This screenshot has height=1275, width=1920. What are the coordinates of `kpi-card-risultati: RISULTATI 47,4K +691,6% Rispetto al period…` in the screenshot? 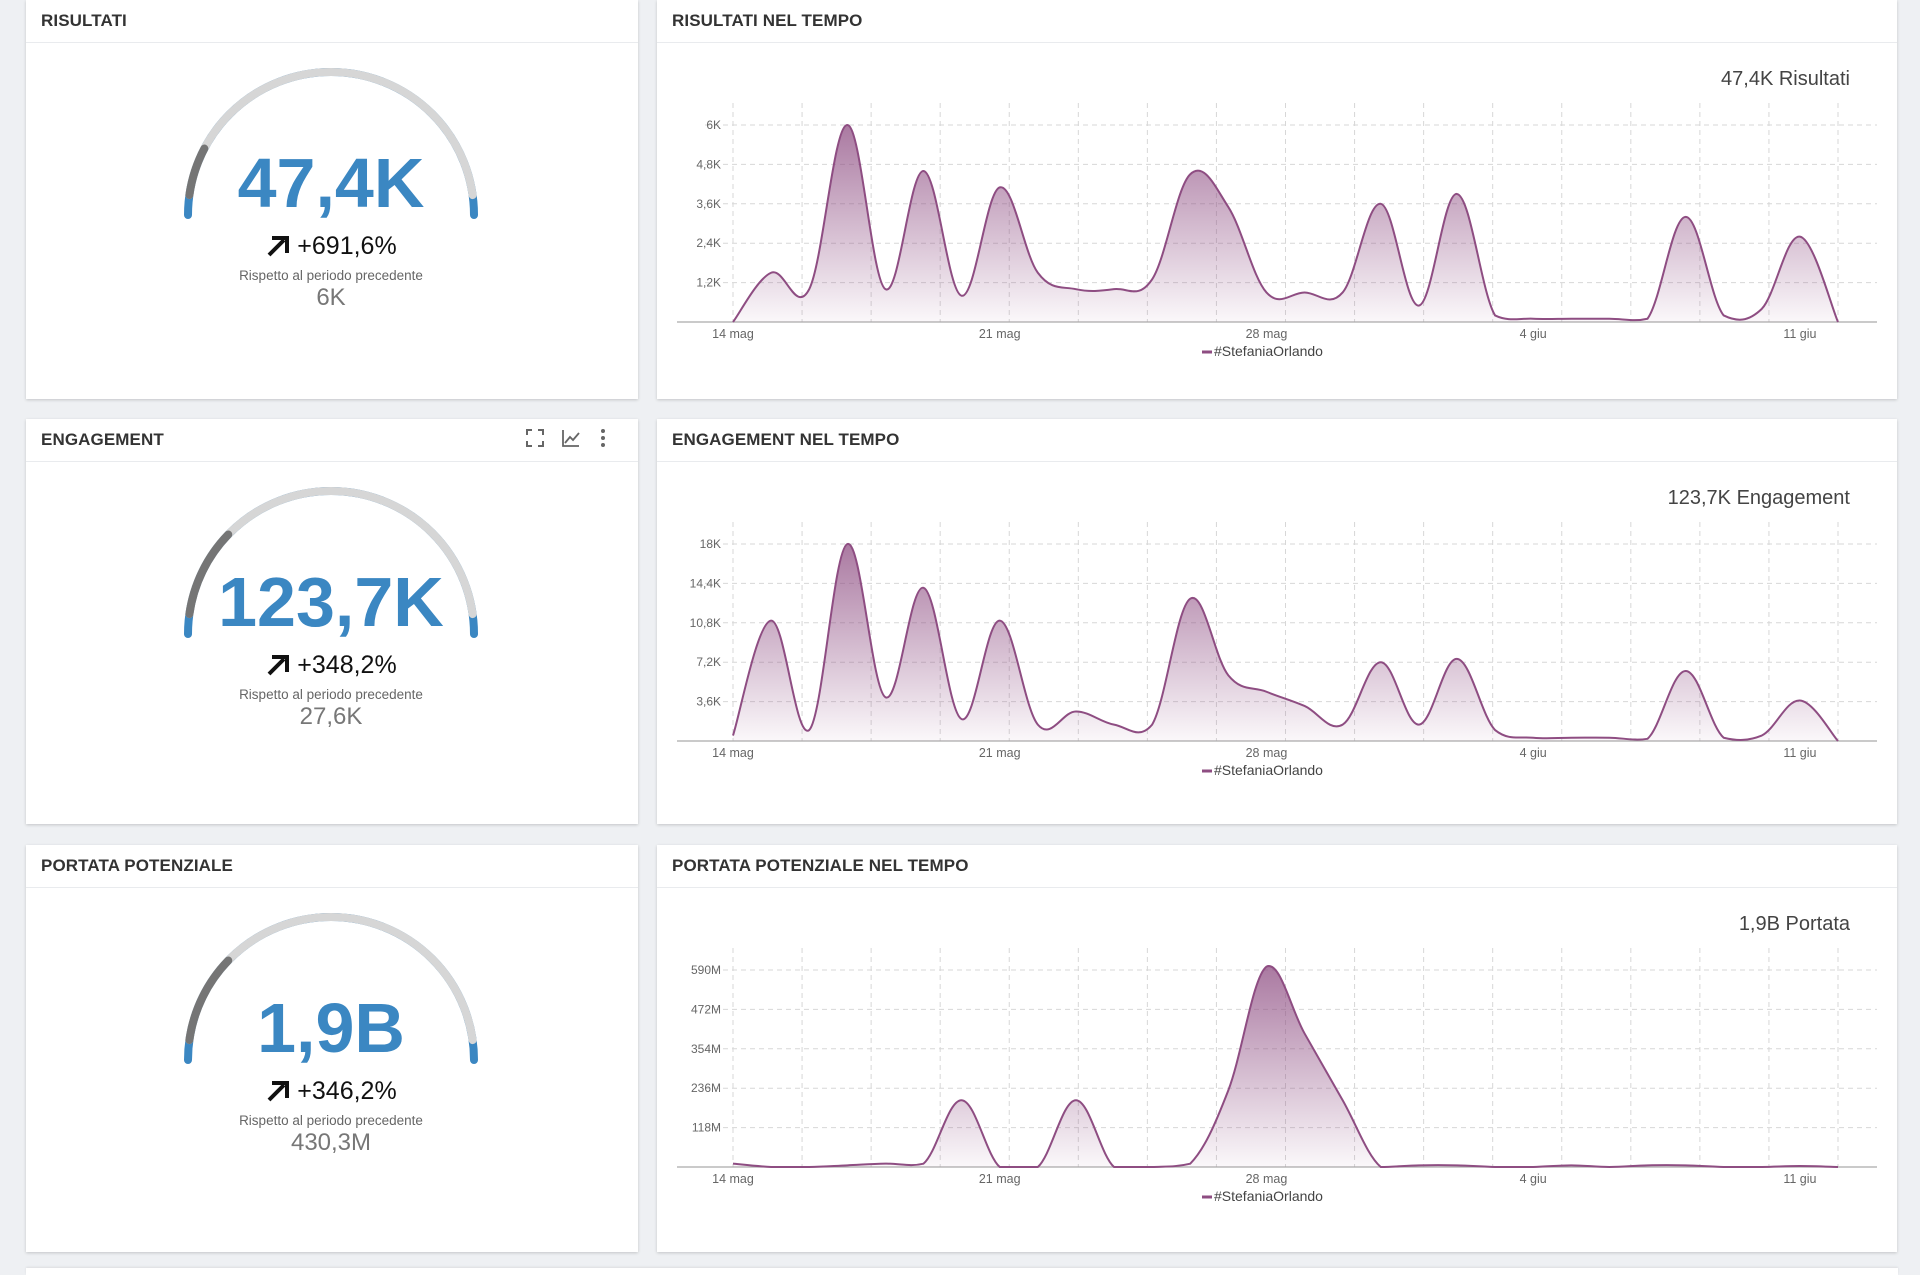 It's located at (332, 199).